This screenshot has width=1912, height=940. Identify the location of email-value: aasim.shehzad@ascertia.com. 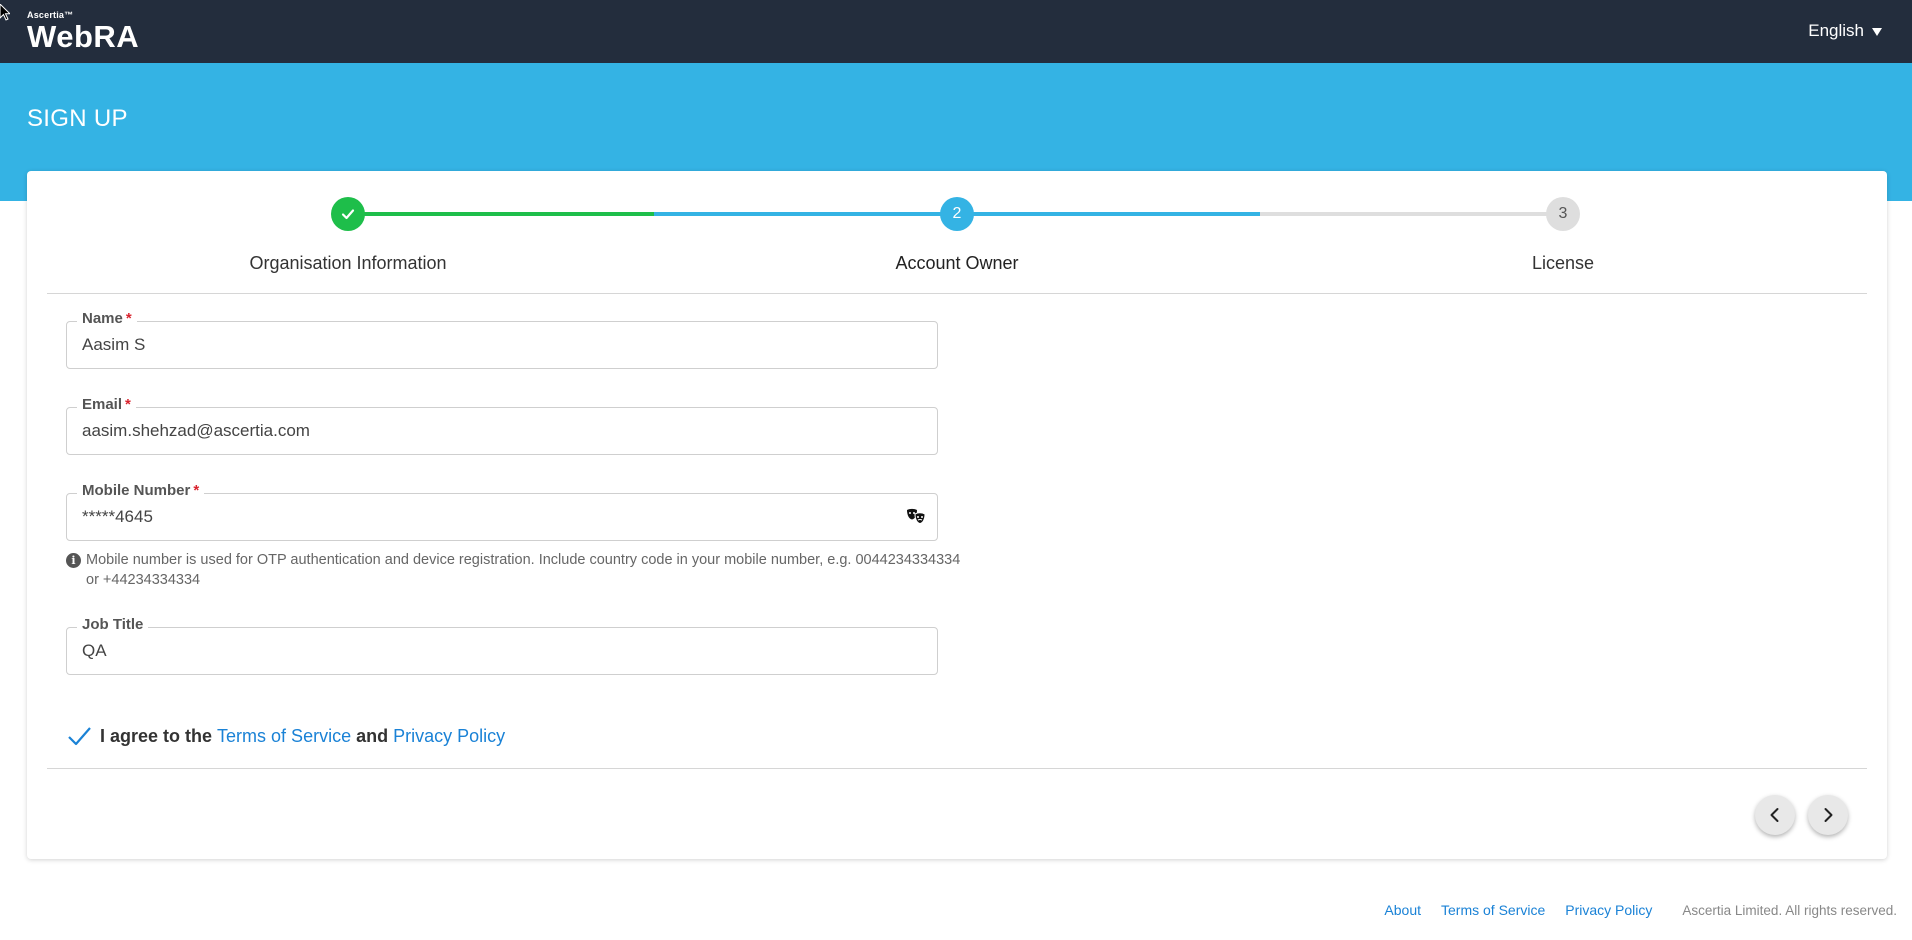
(196, 430).